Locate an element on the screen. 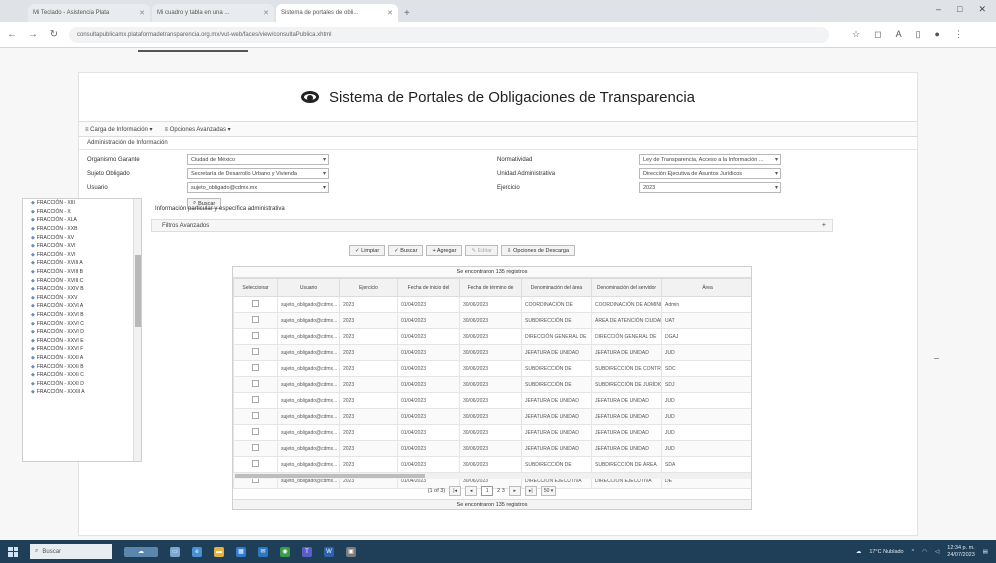 Image resolution: width=996 pixels, height=563 pixels. windows-start-icon is located at coordinates (13, 551).